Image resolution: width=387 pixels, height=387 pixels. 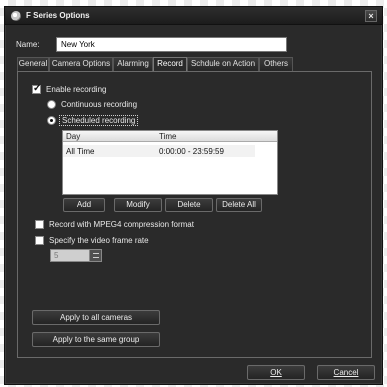 I want to click on name-input: New York, so click(x=171, y=44).